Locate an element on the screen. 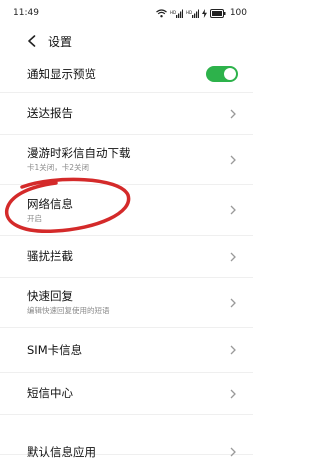 Image resolution: width=320 pixels, height=460 pixels. setting-delivery-report: 送达报告 is located at coordinates (126, 114).